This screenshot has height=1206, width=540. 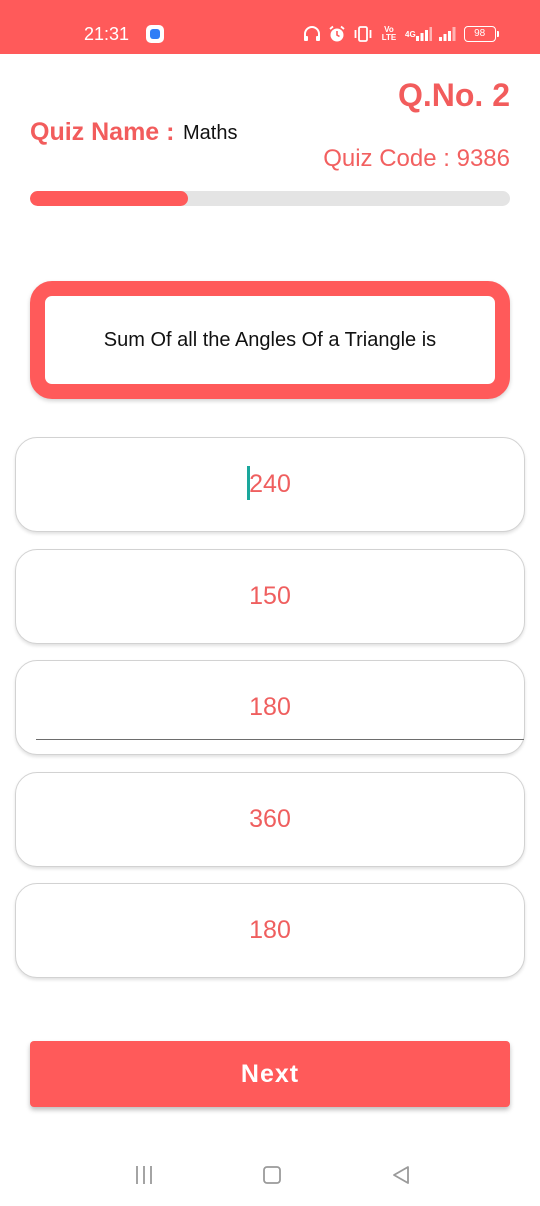 I want to click on battery-icon: 98, so click(x=481, y=34).